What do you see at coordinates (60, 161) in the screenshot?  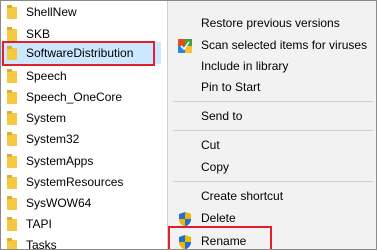 I see `tree-item-label: SystemApps` at bounding box center [60, 161].